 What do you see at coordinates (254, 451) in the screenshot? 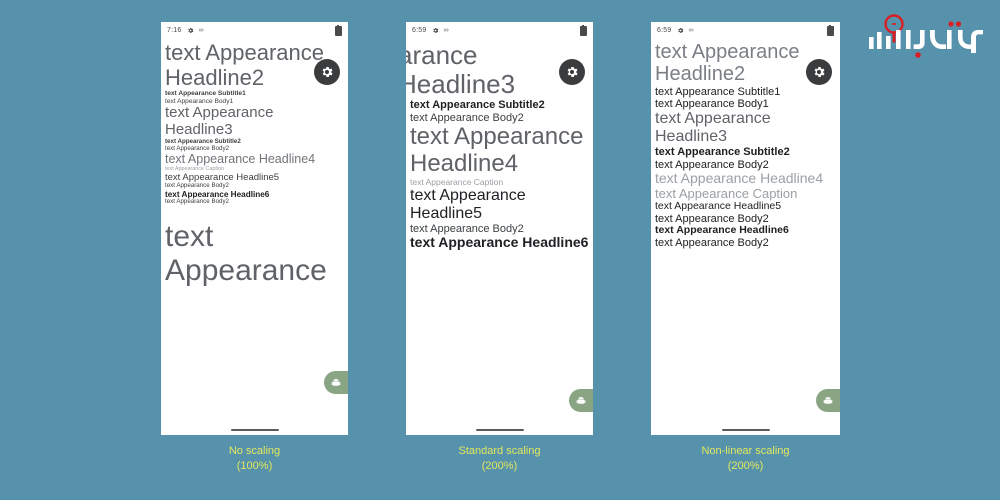
I see `caption-line-1: No scaling` at bounding box center [254, 451].